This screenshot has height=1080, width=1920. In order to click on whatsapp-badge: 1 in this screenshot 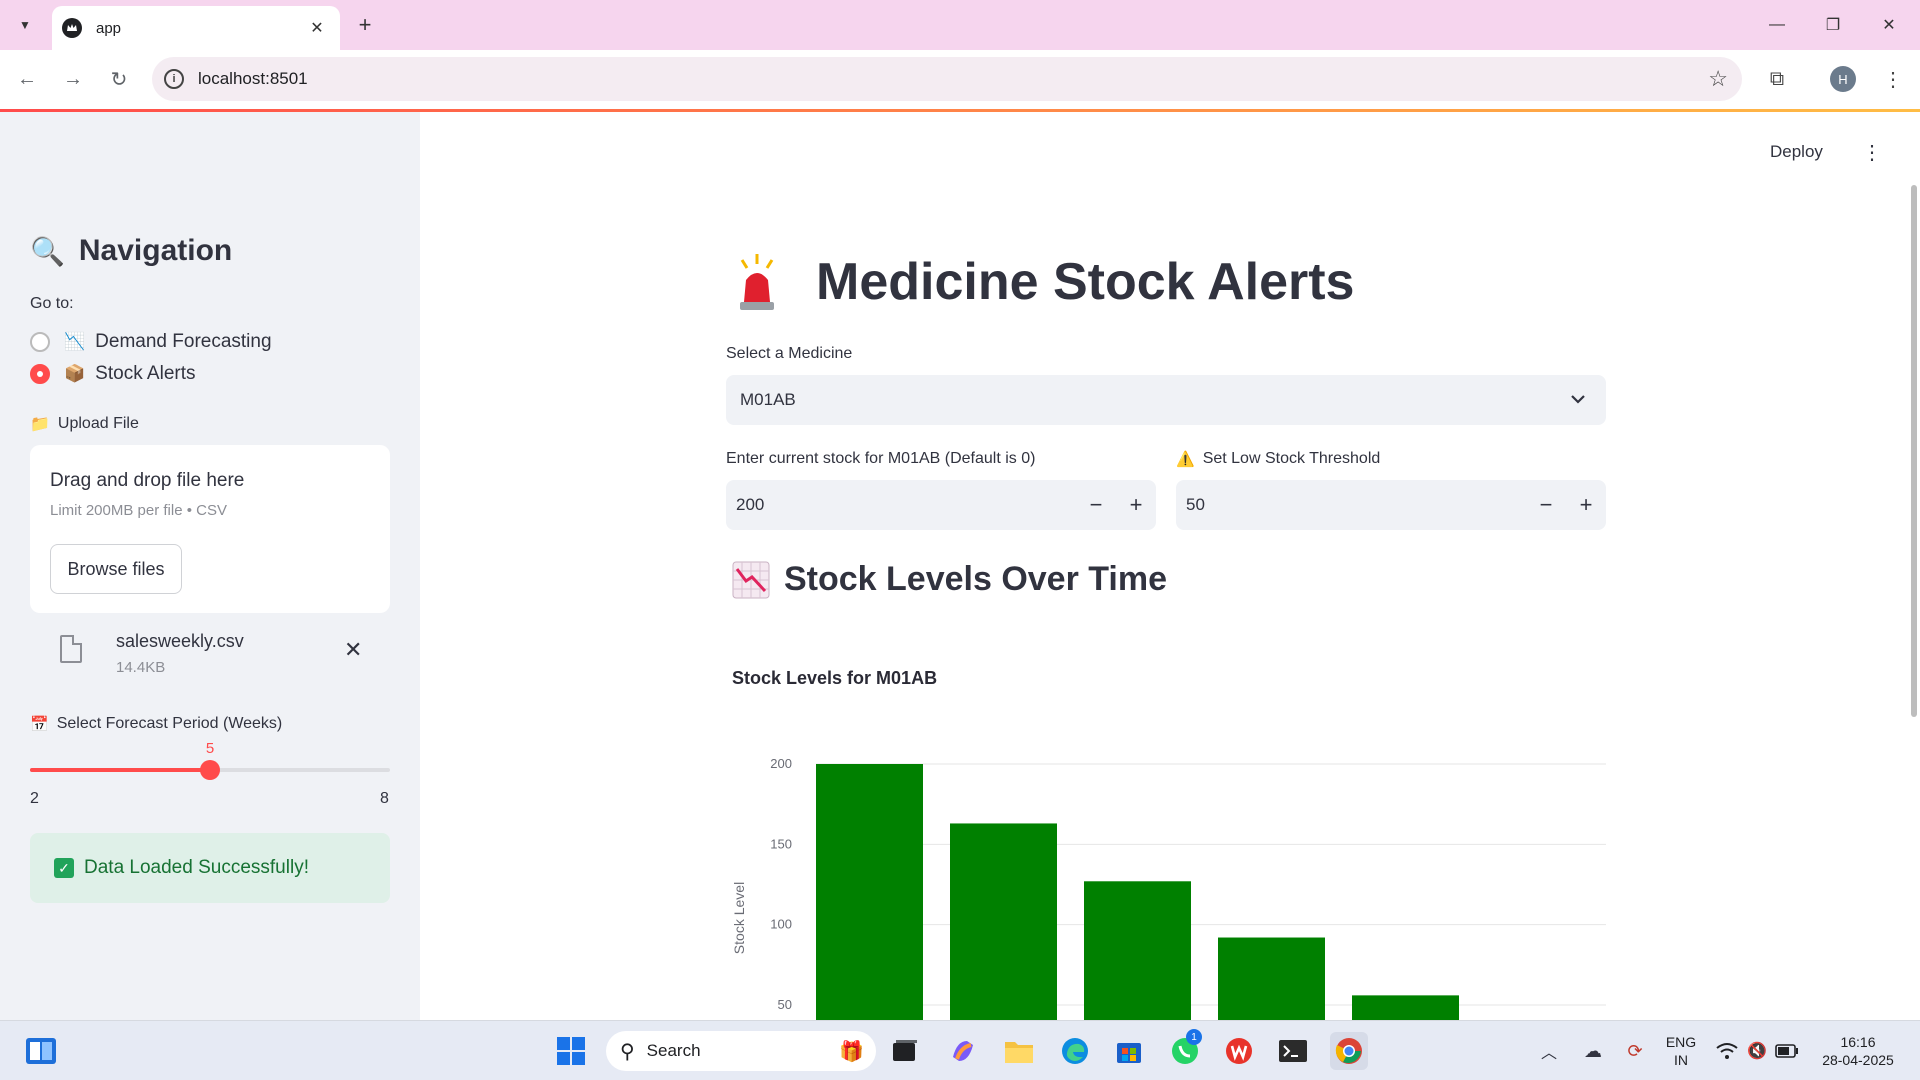, I will do `click(1194, 1037)`.